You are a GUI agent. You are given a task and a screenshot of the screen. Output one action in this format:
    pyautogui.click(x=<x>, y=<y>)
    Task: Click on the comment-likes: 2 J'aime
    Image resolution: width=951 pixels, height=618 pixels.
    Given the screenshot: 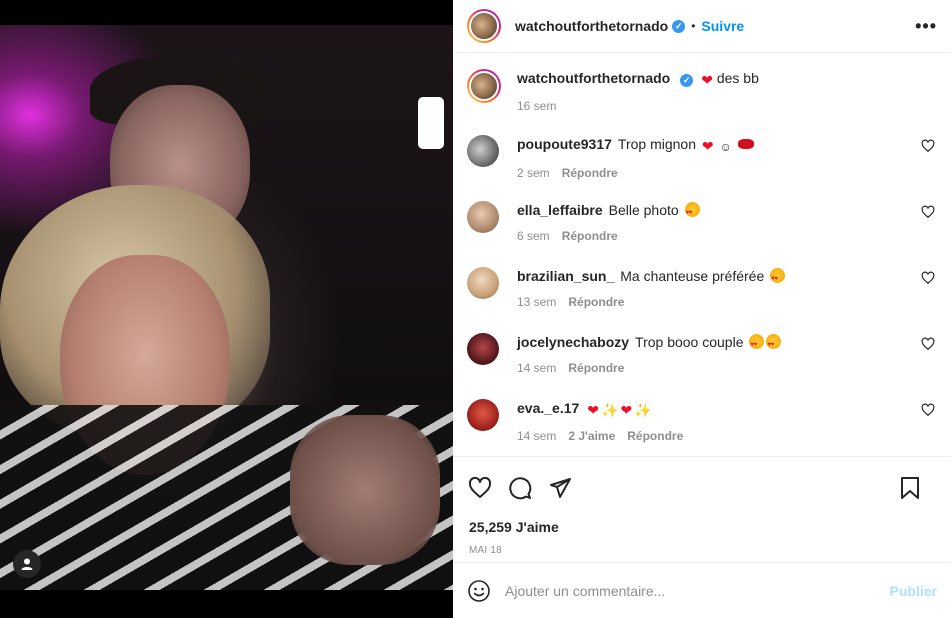 What is the action you would take?
    pyautogui.click(x=591, y=436)
    